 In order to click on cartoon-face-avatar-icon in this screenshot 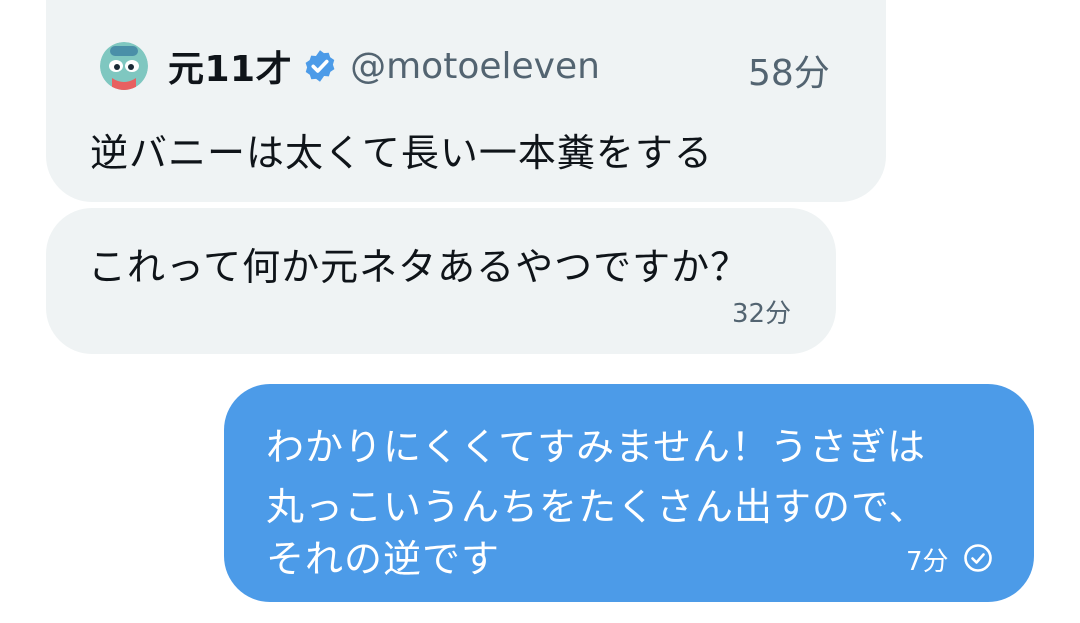, I will do `click(124, 66)`.